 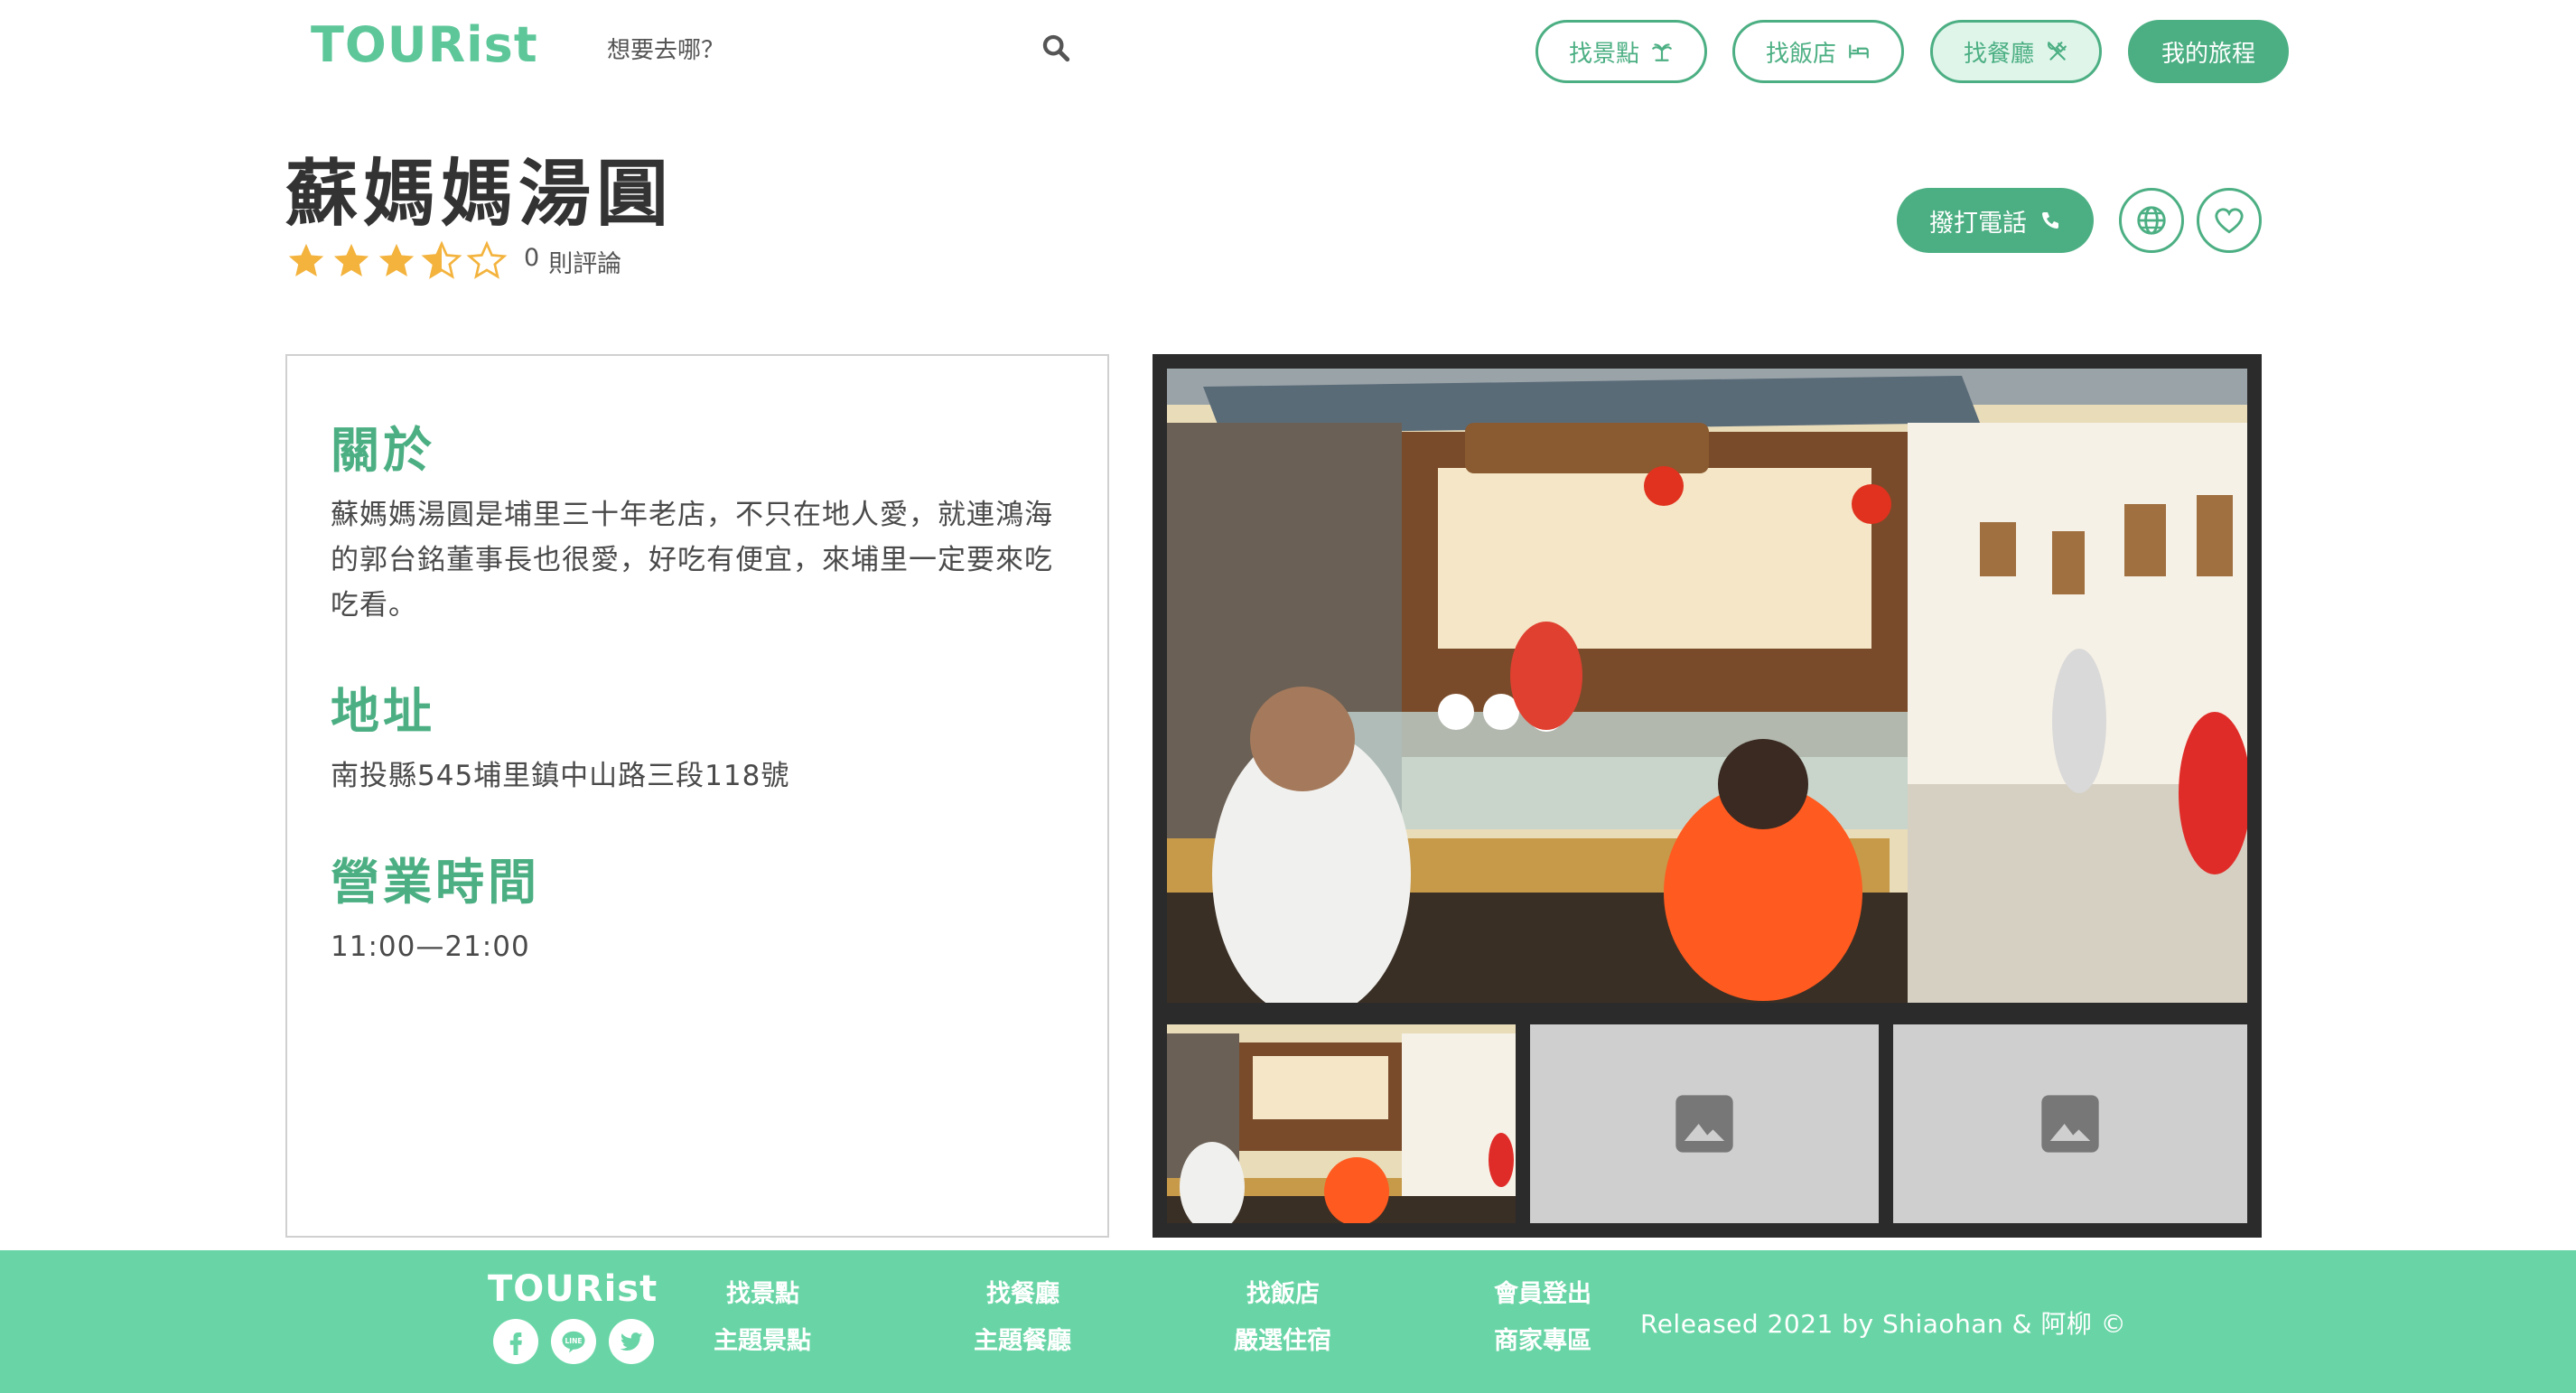 I want to click on facebook-icon, so click(x=515, y=1343).